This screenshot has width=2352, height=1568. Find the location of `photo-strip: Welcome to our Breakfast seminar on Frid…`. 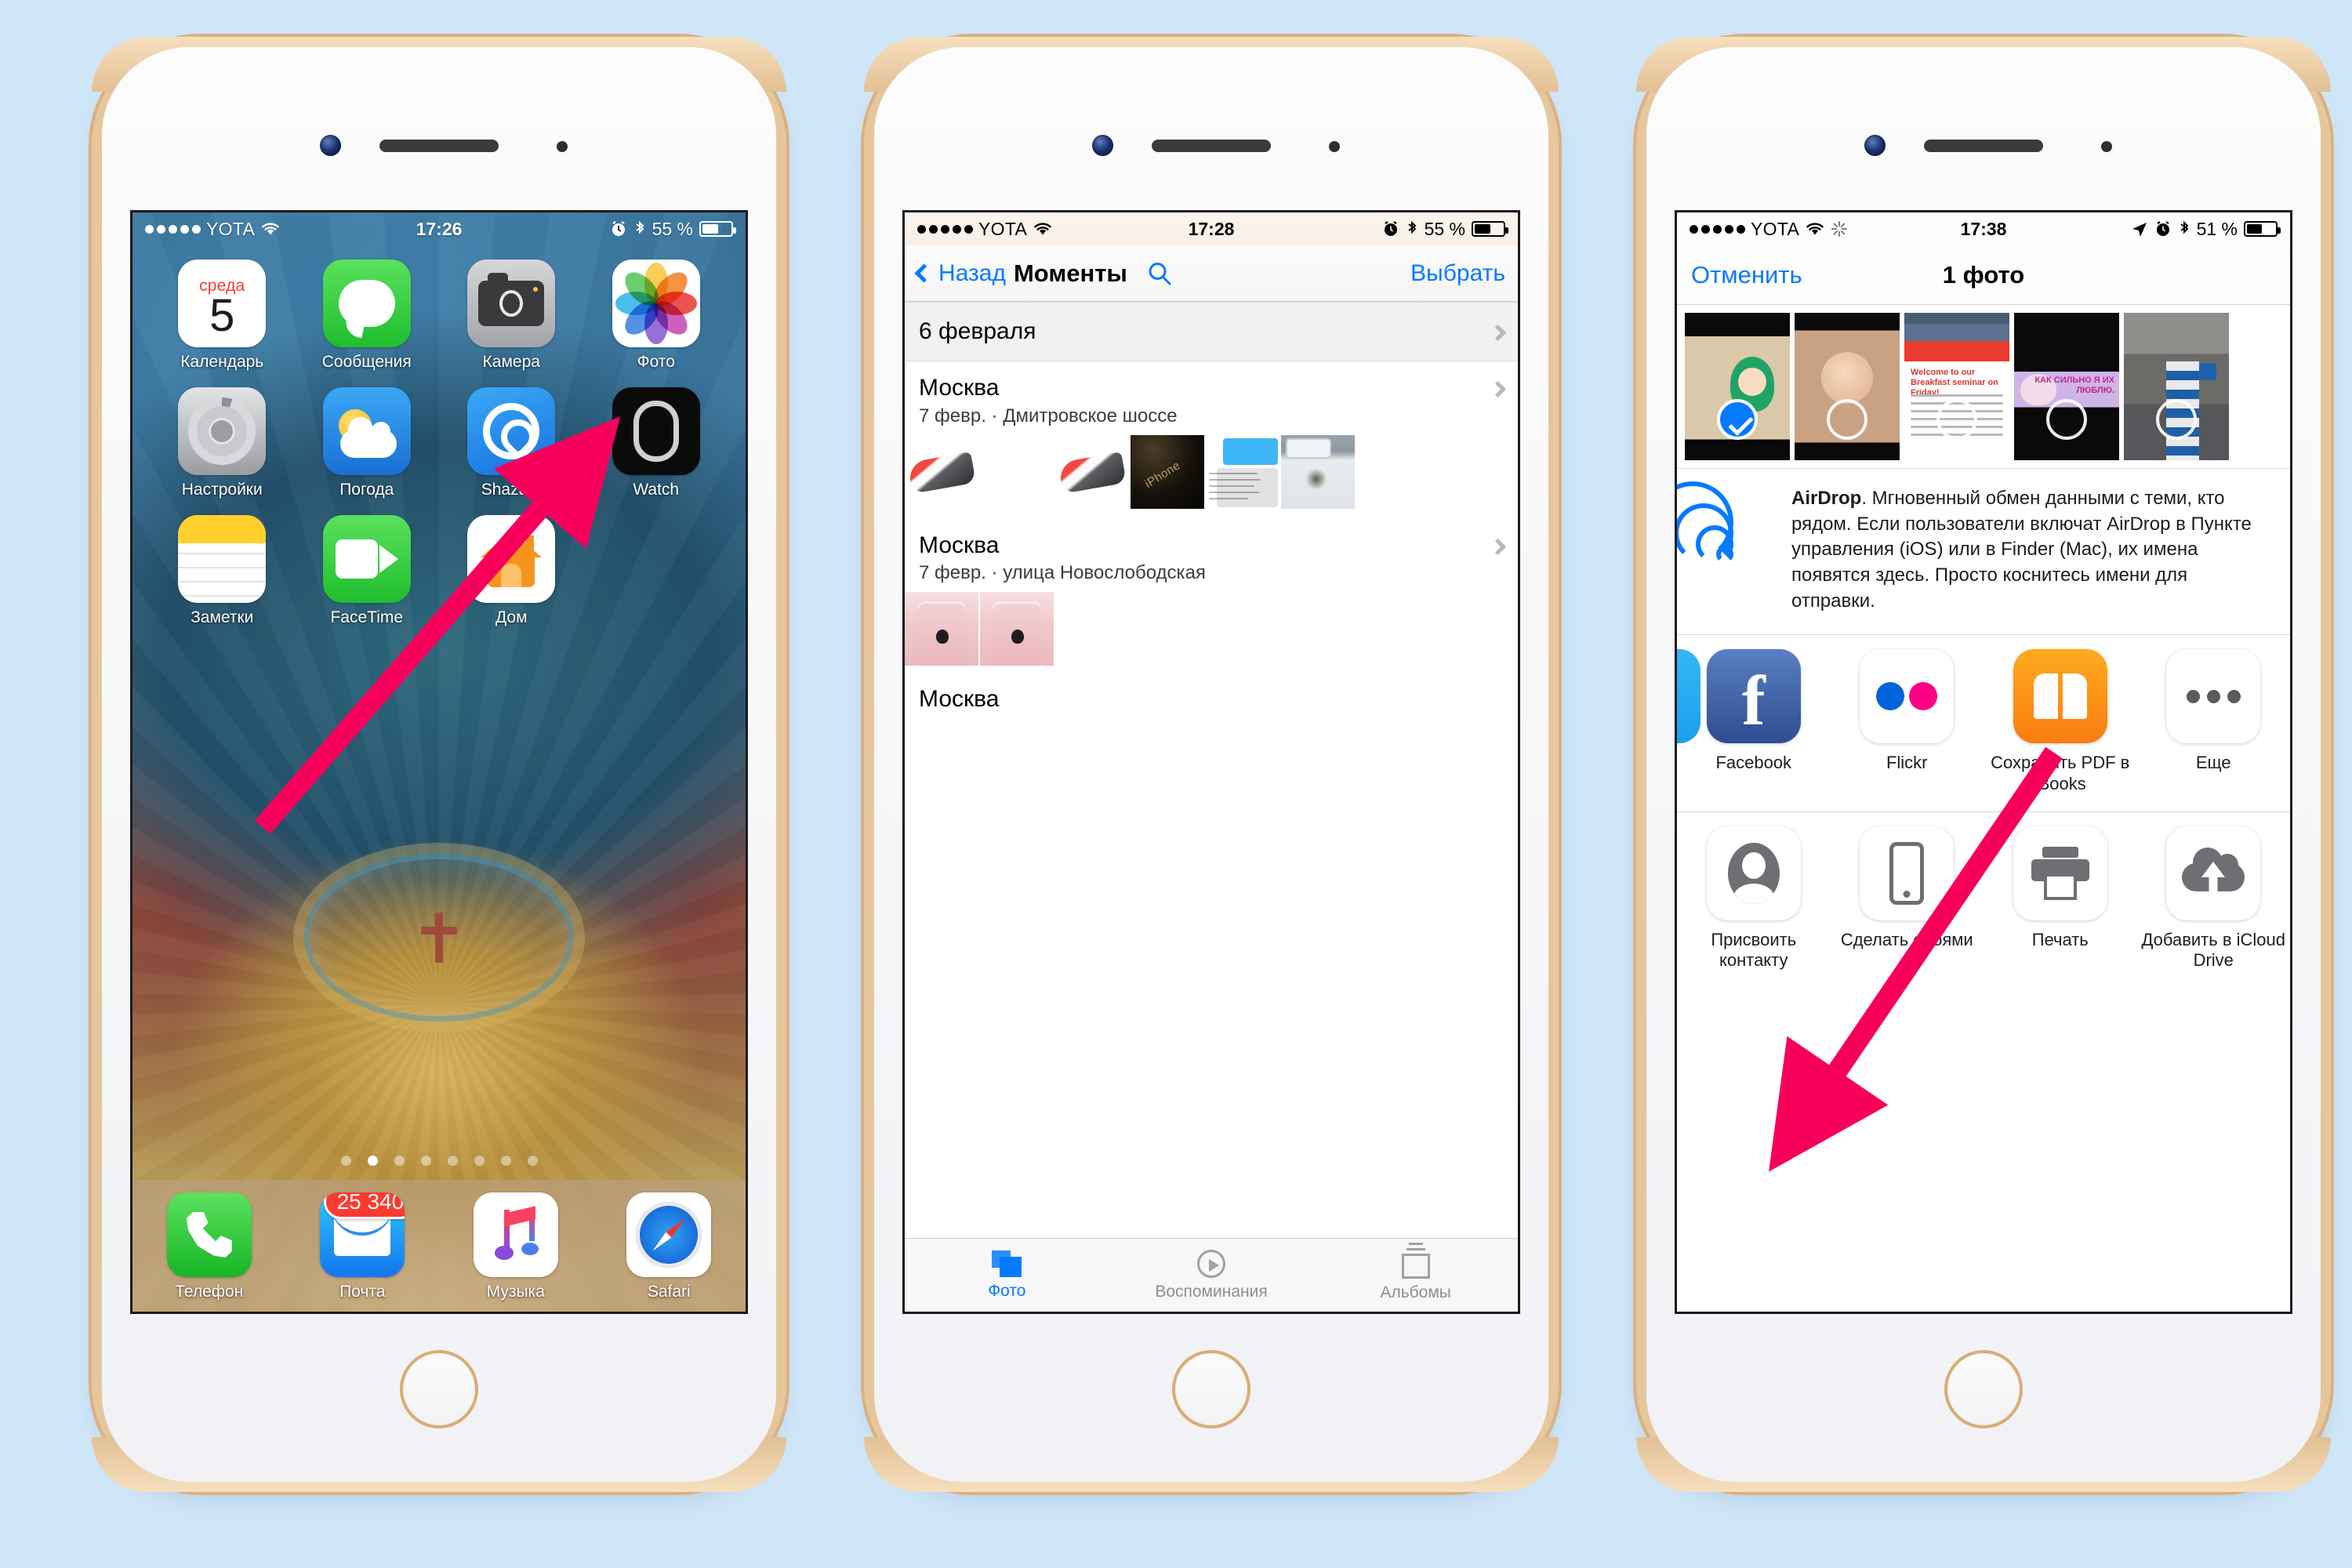

photo-strip: Welcome to our Breakfast seminar on Frid… is located at coordinates (1983, 387).